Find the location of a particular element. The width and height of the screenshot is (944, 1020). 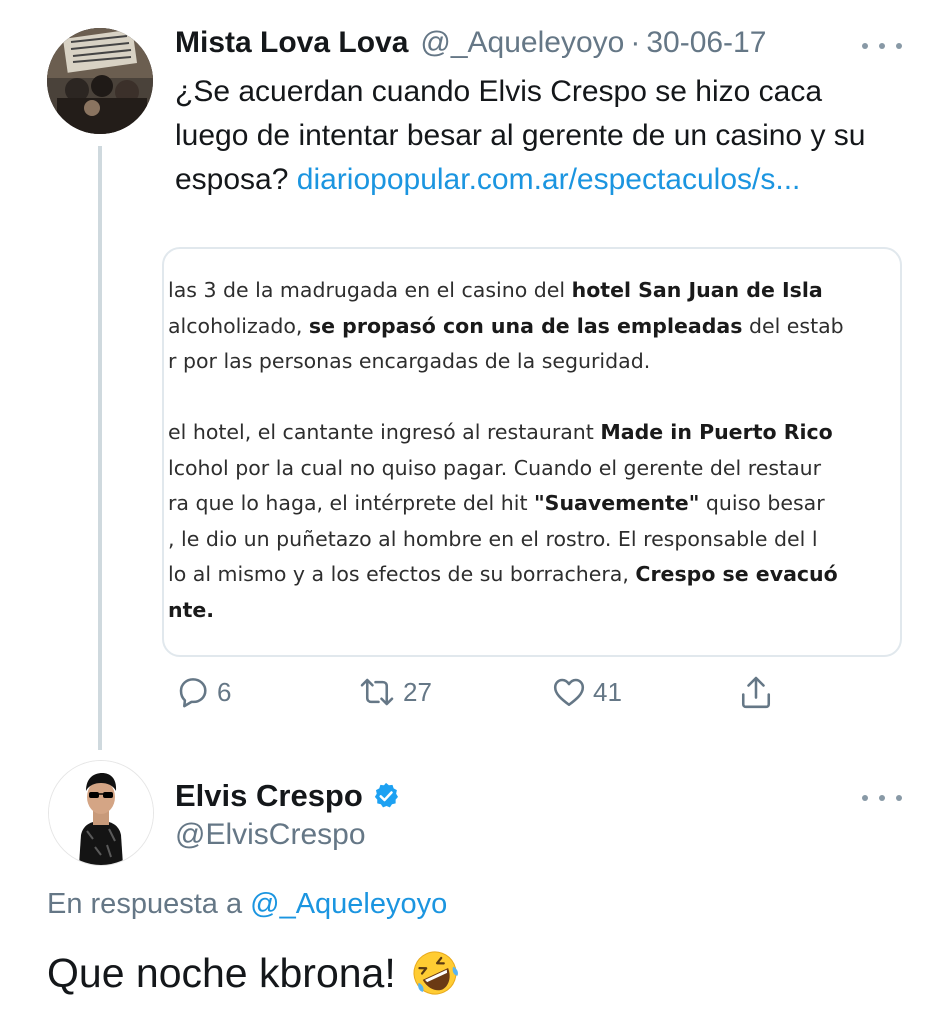

card-line: alcoholizado, is located at coordinates (238, 325).